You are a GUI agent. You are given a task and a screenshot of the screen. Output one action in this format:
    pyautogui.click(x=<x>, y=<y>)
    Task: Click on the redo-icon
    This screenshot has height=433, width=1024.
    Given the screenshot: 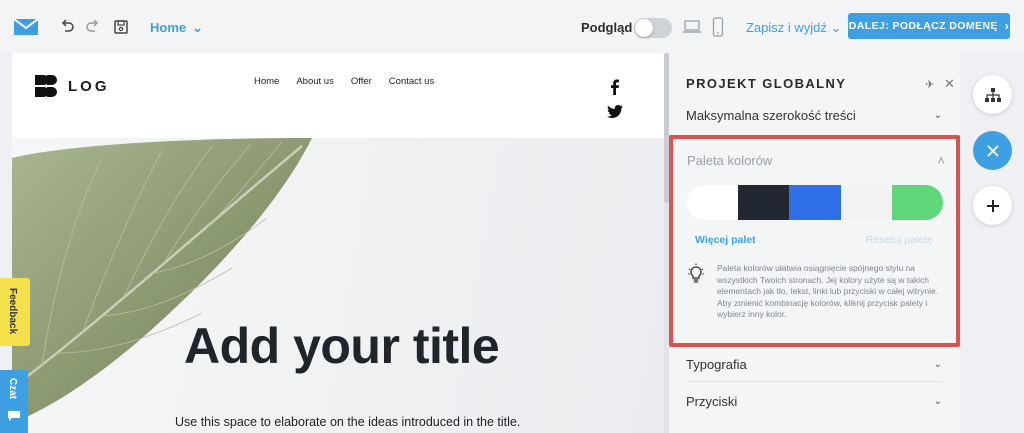 What is the action you would take?
    pyautogui.click(x=93, y=27)
    